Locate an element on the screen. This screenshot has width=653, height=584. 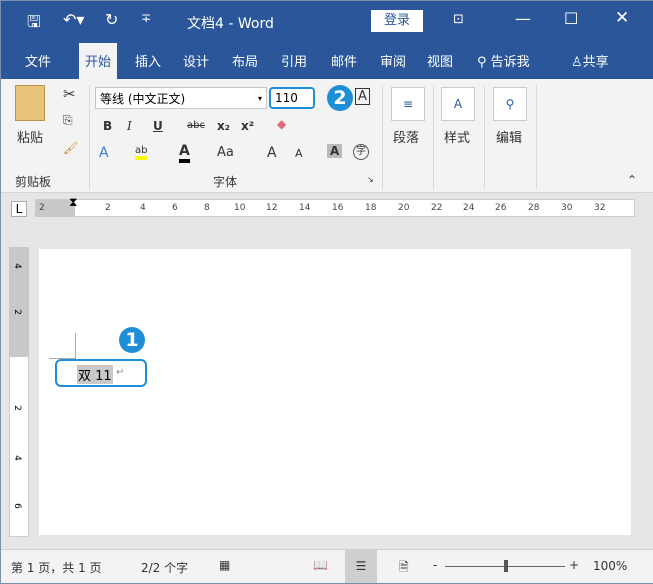
subscript-button: x₂ is located at coordinates (223, 126).